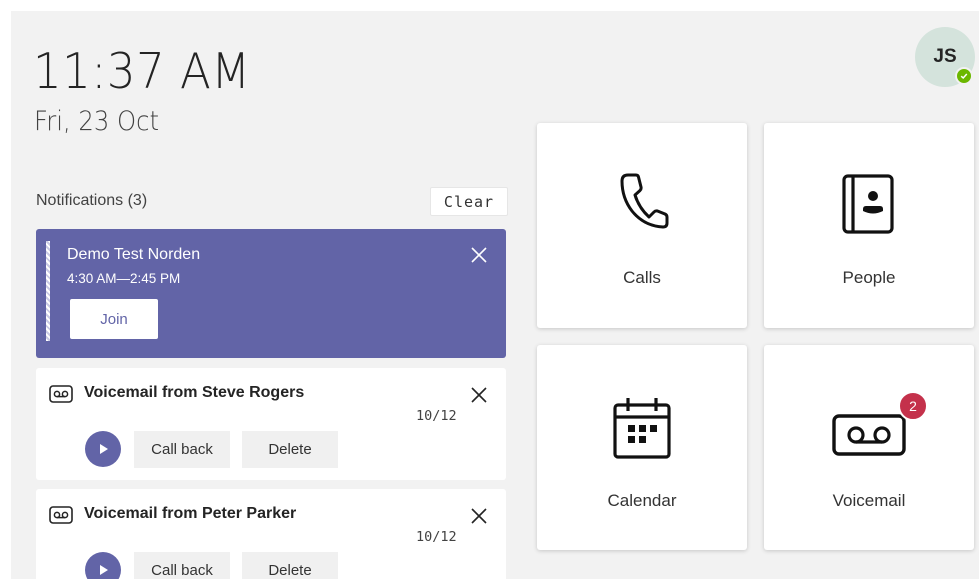 This screenshot has width=979, height=579. I want to click on unread-count-badge: 2, so click(913, 406).